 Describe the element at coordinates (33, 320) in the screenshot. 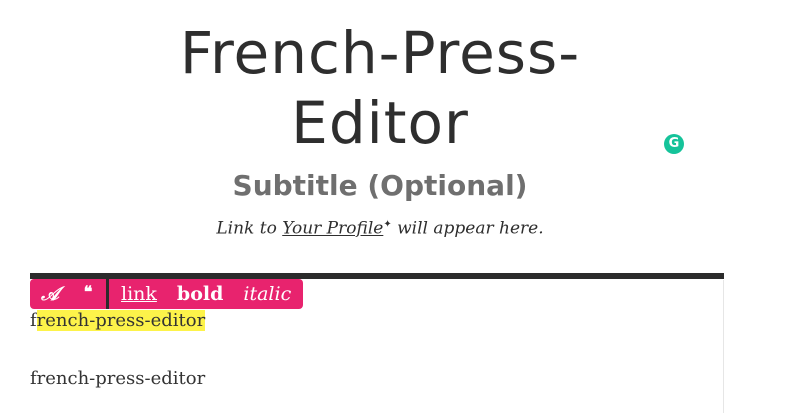

I see `paragraph-text: f` at that location.